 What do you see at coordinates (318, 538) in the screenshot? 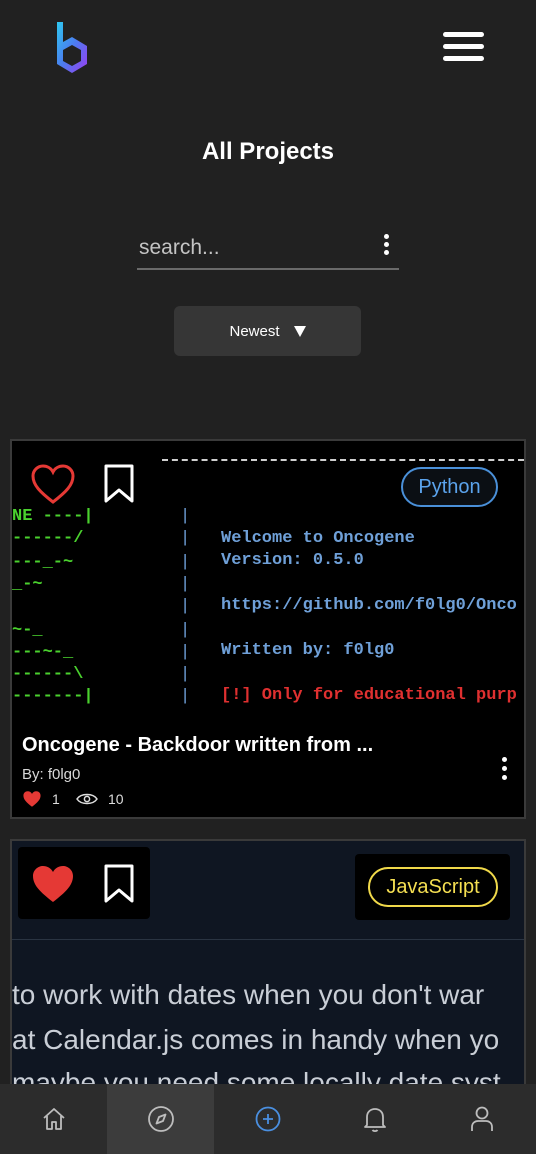
I see `thumbnail-line: Welcome to Oncogene` at bounding box center [318, 538].